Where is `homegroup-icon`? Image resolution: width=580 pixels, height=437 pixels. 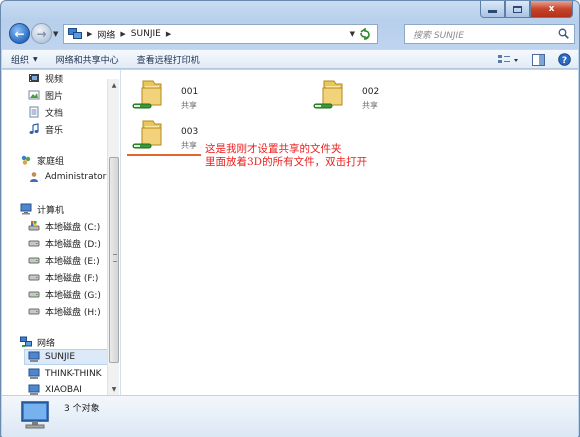
homegroup-icon is located at coordinates (26, 160).